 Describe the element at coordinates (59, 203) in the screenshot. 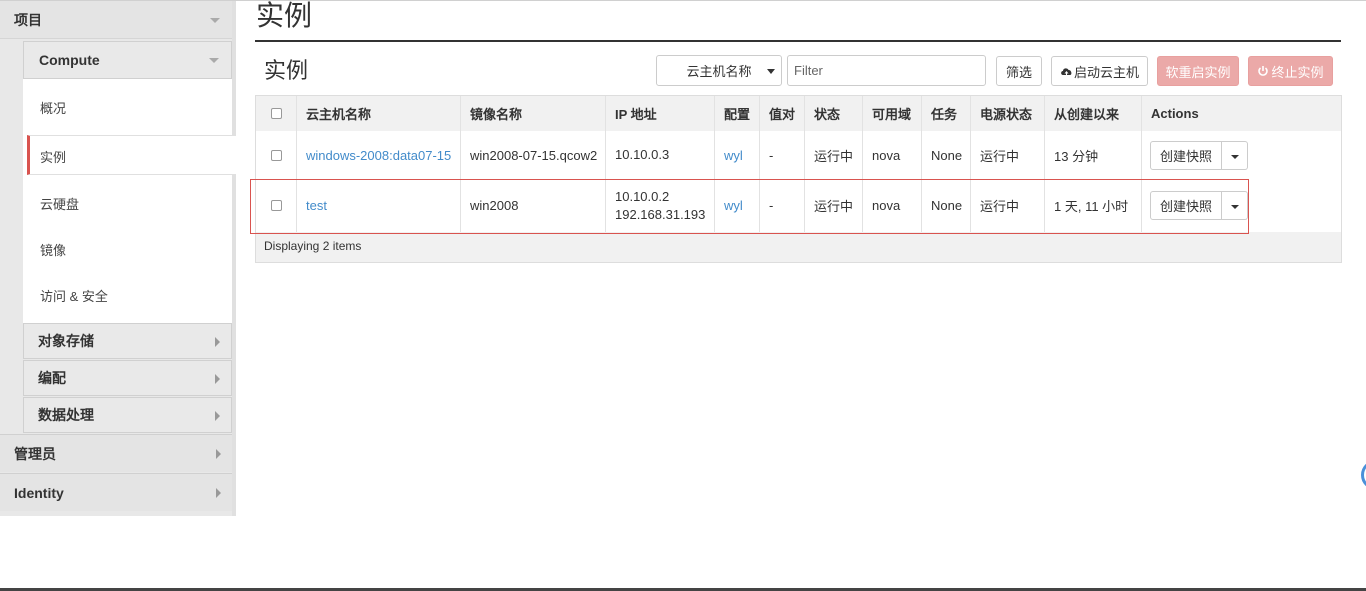

I see `sidebar-item-volumes: 云硬盘` at that location.